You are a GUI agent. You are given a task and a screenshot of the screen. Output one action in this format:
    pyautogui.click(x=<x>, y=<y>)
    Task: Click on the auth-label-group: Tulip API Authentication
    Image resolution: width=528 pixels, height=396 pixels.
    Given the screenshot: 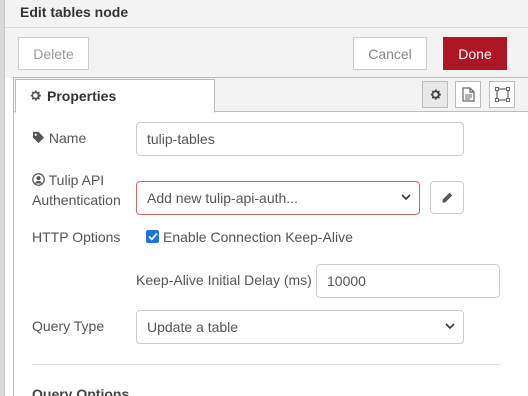 What is the action you would take?
    pyautogui.click(x=76, y=190)
    